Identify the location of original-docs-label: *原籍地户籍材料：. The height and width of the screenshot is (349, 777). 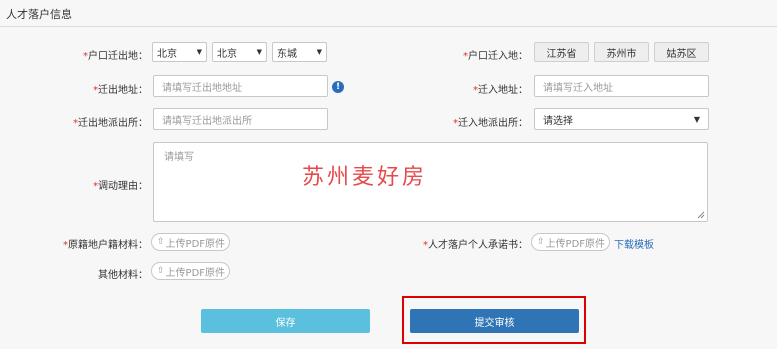
(105, 245).